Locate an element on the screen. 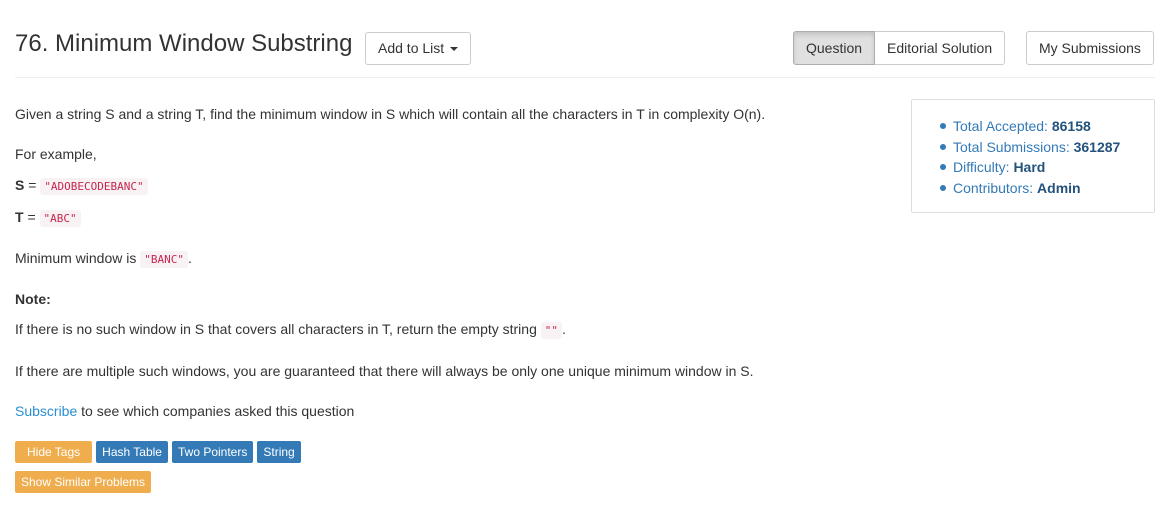 The width and height of the screenshot is (1164, 507). view-tabs: Question Editorial Solution is located at coordinates (899, 48).